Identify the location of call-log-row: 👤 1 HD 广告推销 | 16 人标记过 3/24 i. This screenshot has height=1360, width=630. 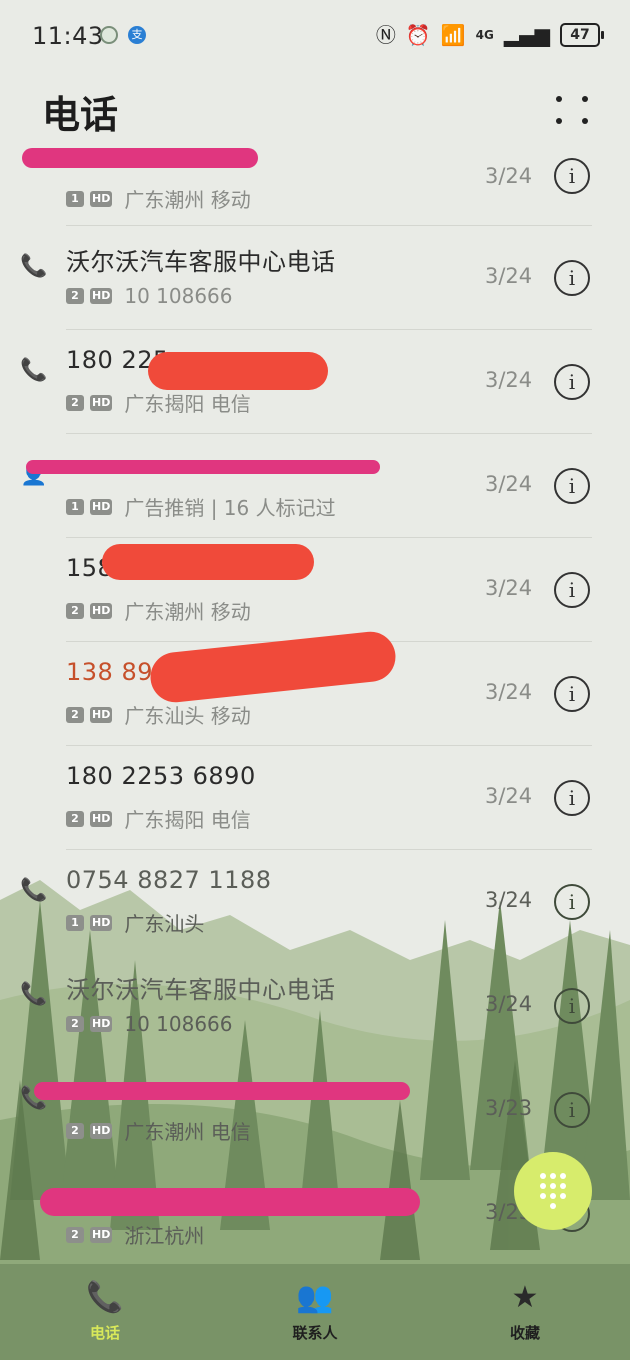
(315, 486).